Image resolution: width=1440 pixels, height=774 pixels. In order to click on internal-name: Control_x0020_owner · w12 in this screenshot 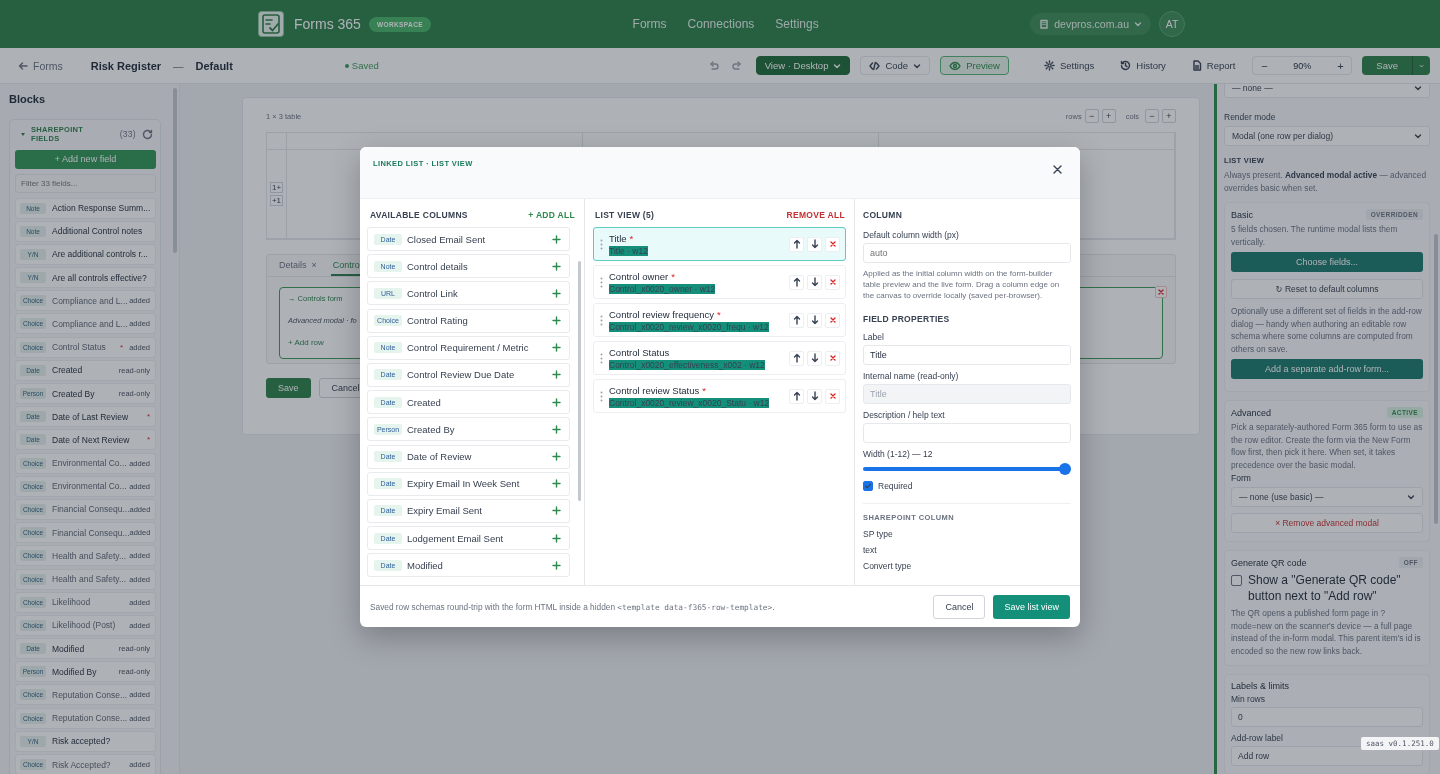, I will do `click(662, 288)`.